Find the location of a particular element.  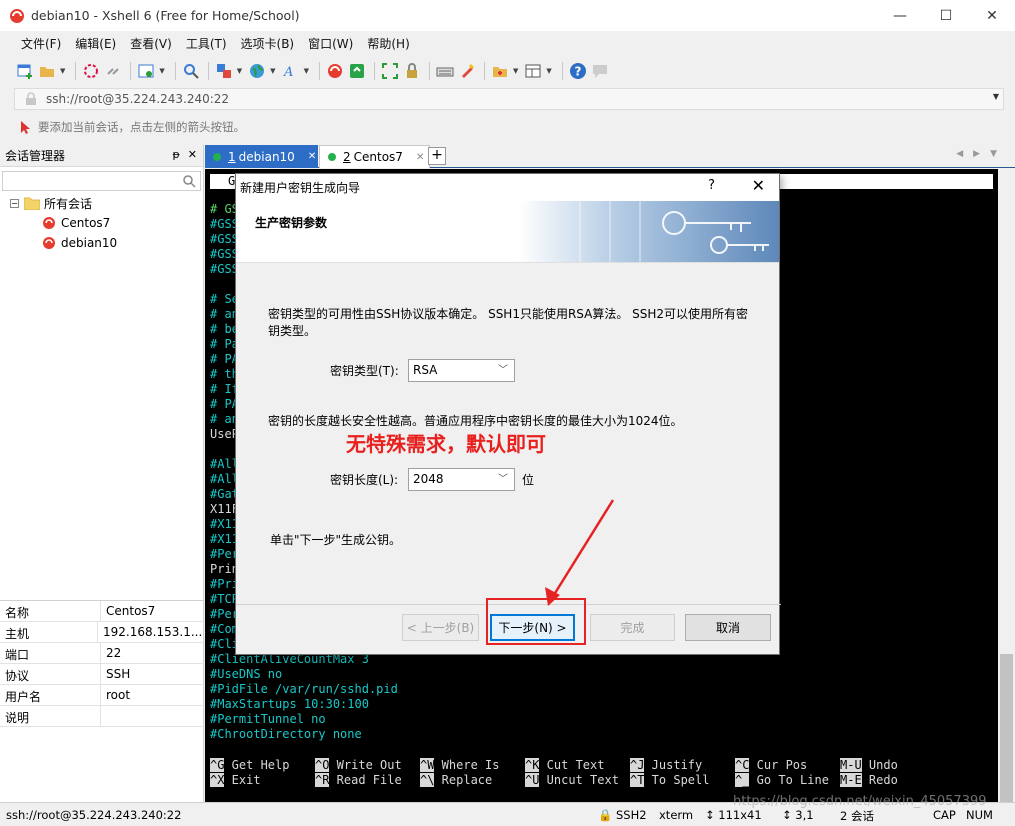

disconnect-icon is located at coordinates (91, 71).